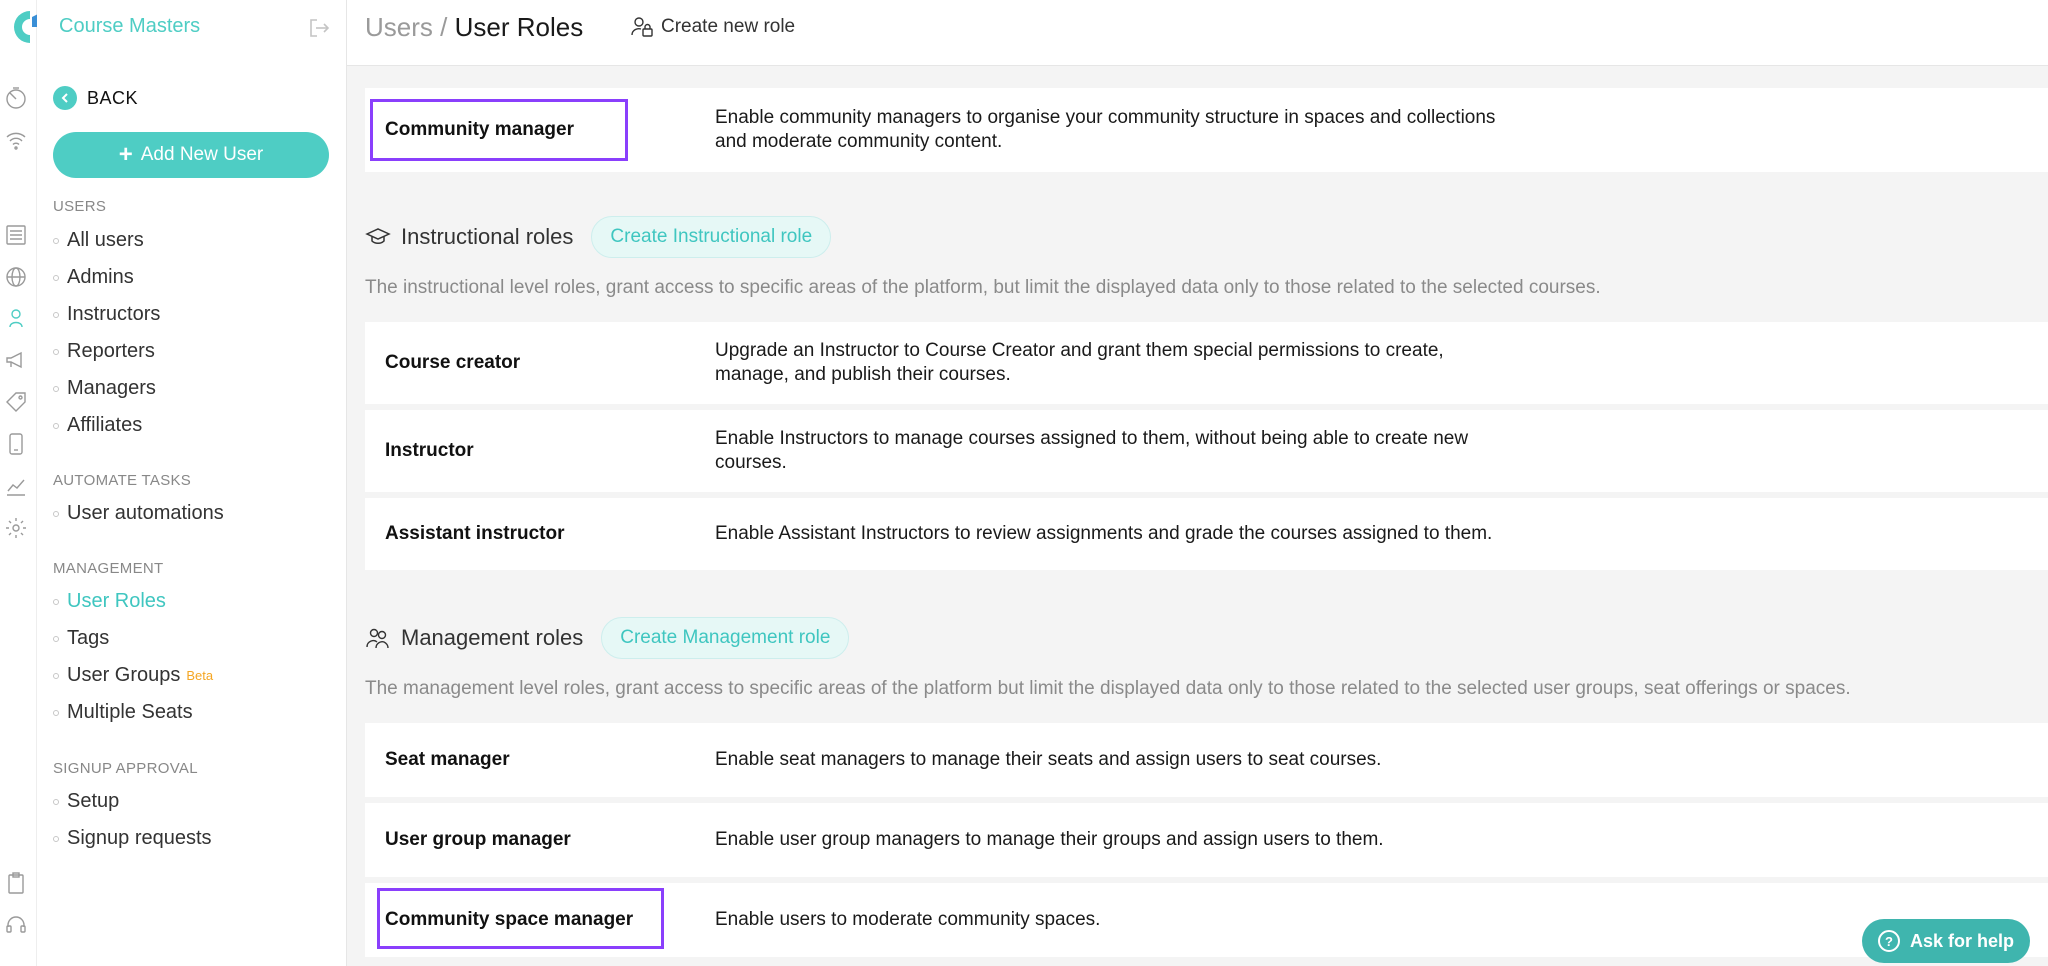 This screenshot has width=2048, height=966. I want to click on create-instructional-role-button: Create Instructional role, so click(711, 237).